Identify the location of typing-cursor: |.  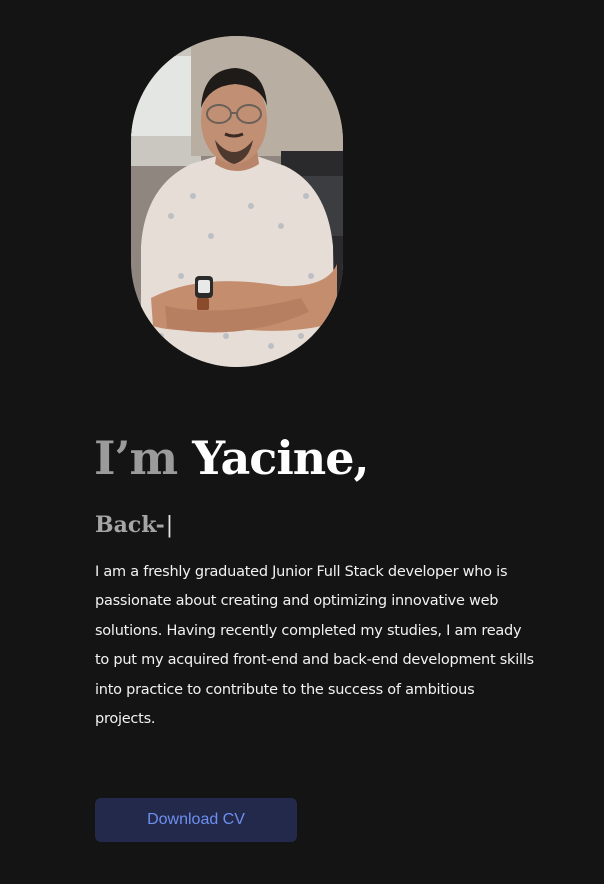
(169, 525).